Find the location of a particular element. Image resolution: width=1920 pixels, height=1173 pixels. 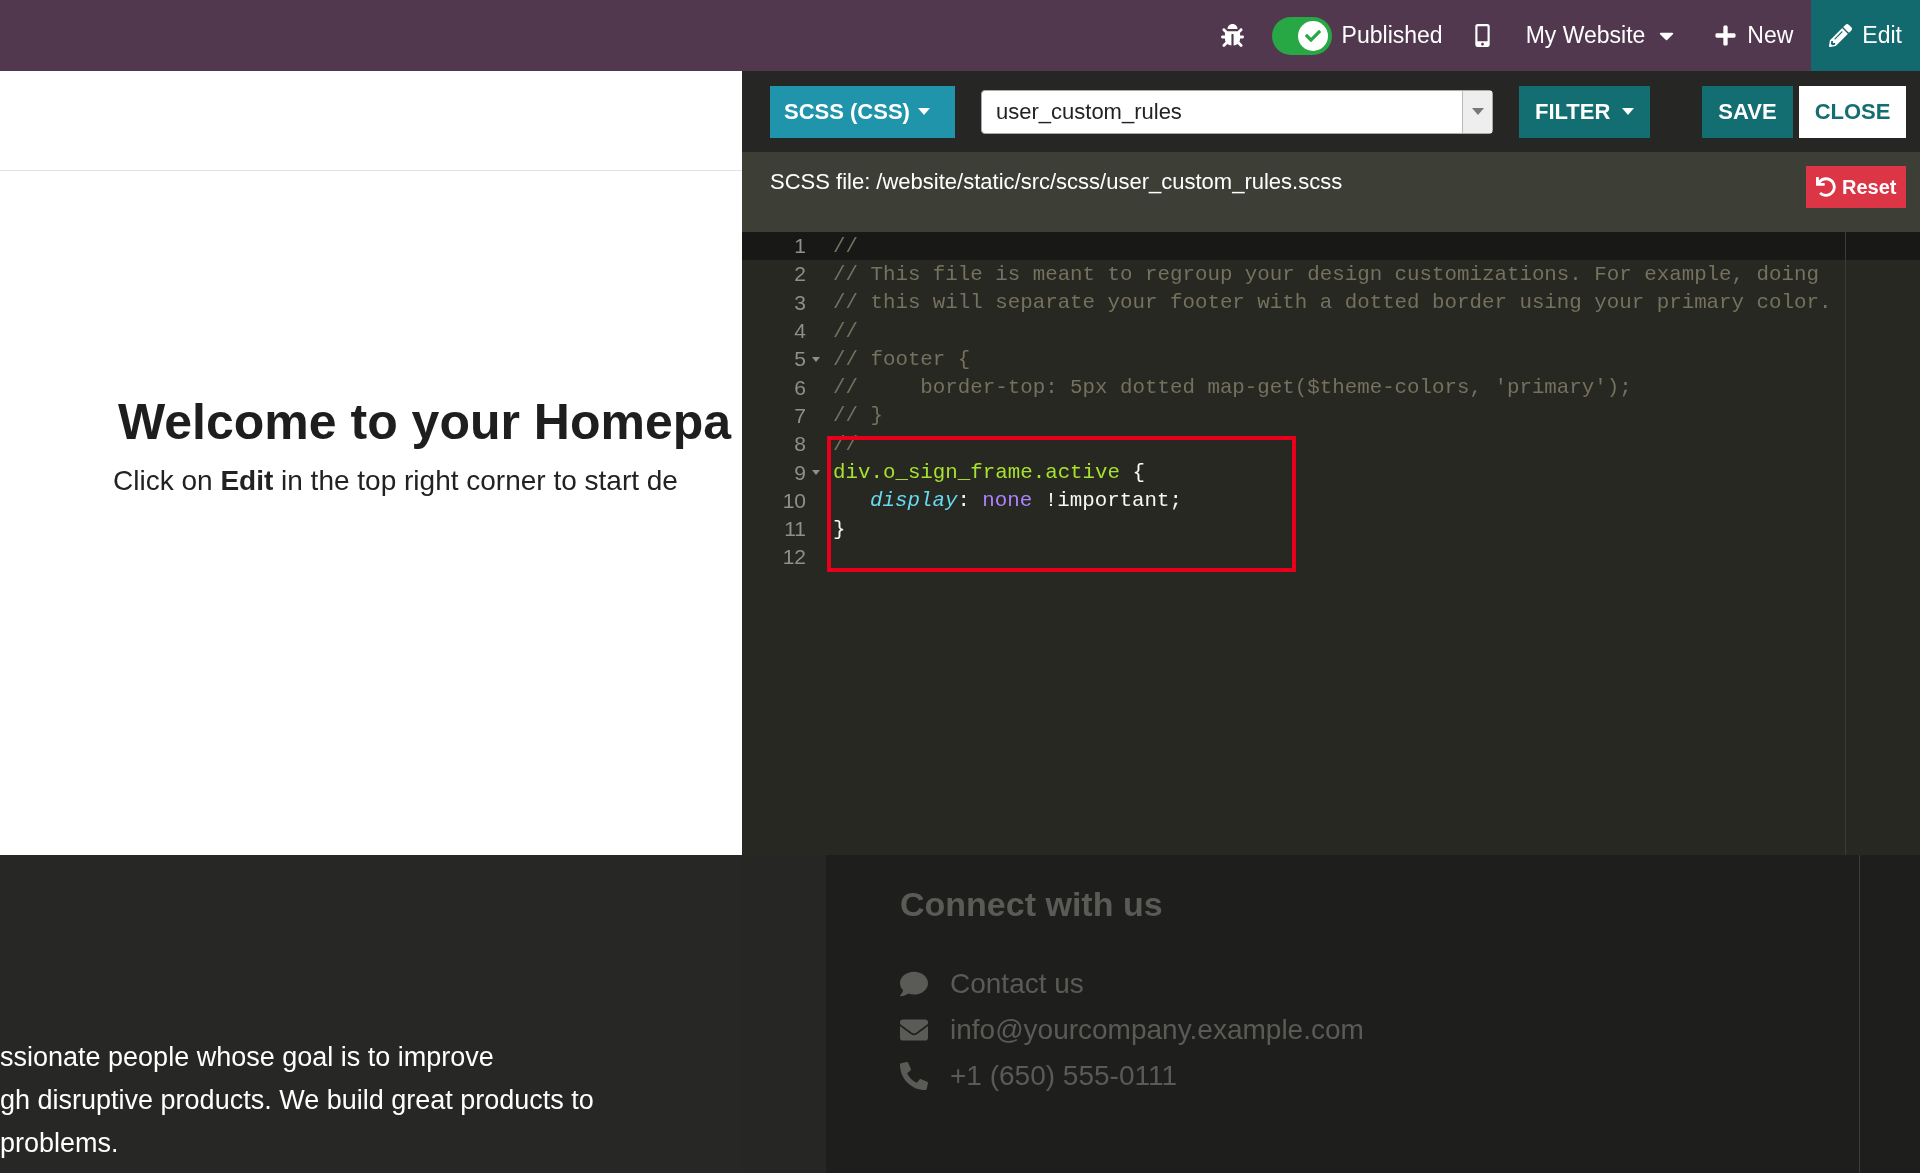

code-text: display: none !important; is located at coordinates (1026, 501).